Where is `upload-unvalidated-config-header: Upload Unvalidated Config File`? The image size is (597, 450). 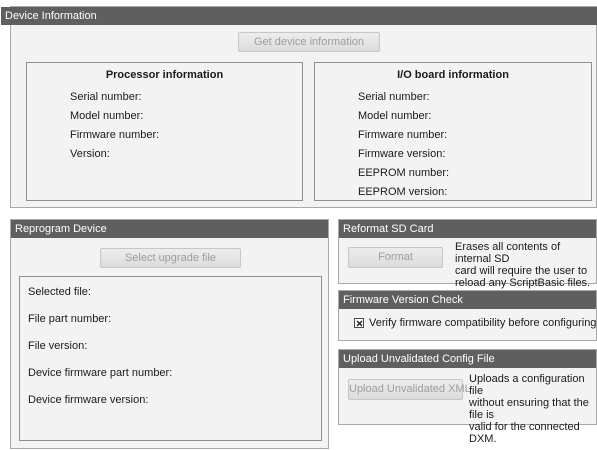 upload-unvalidated-config-header: Upload Unvalidated Config File is located at coordinates (467, 359).